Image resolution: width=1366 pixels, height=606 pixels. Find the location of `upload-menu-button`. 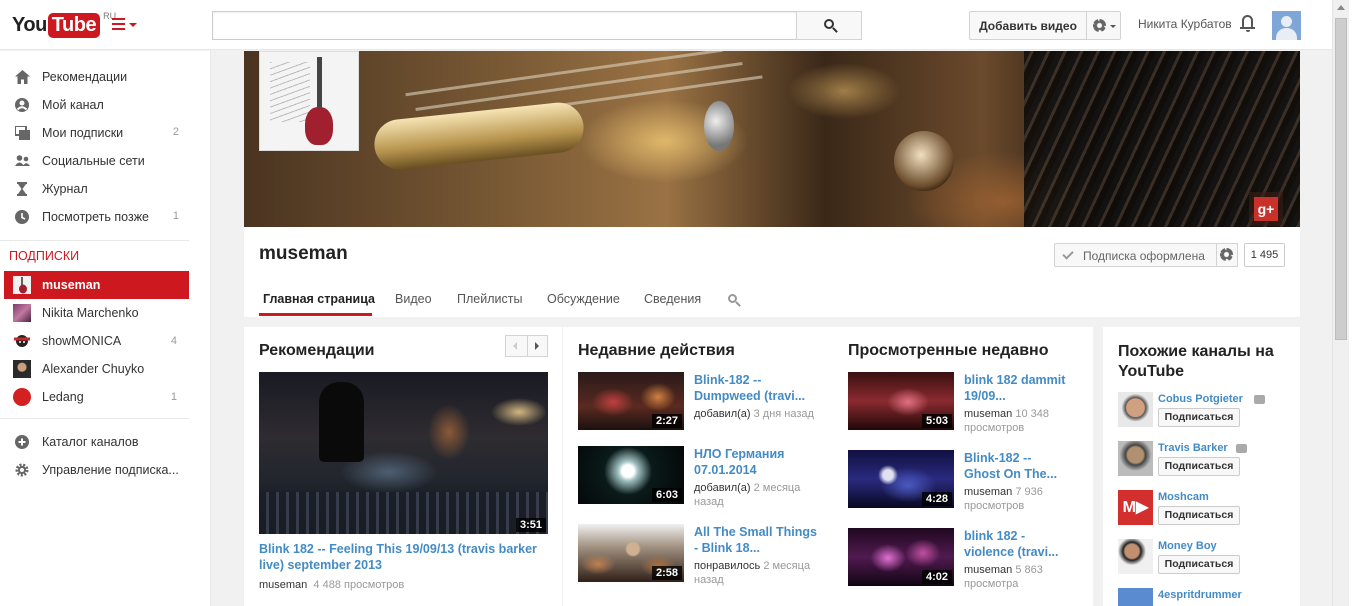

upload-menu-button is located at coordinates (1103, 25).